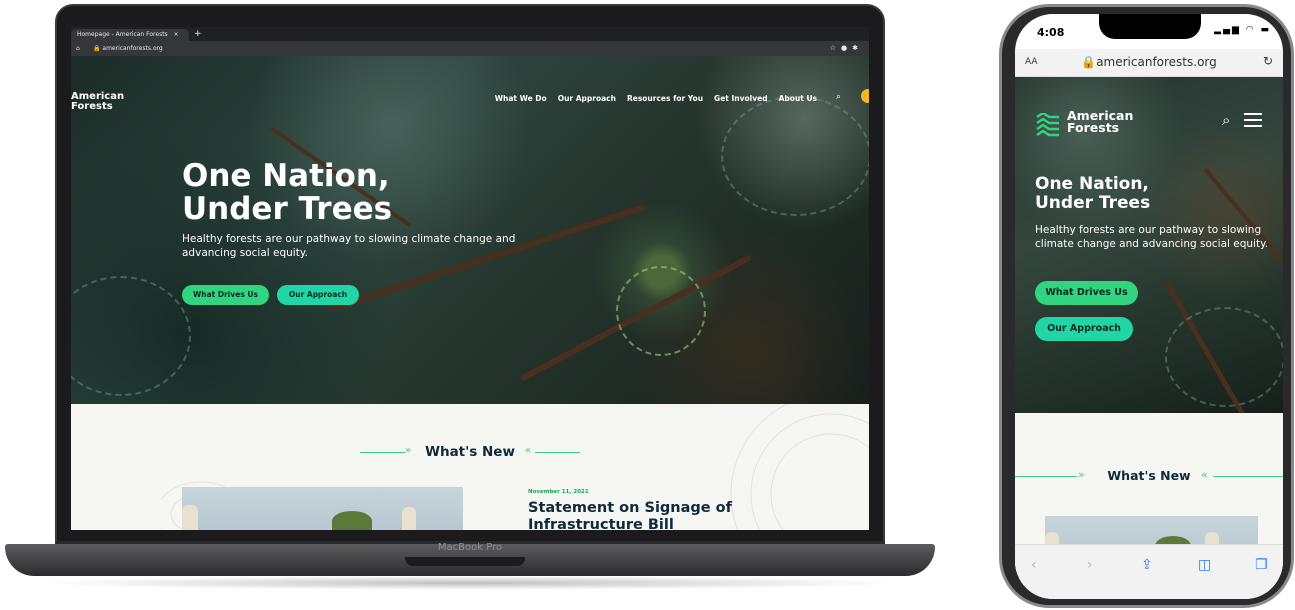 Image resolution: width=1295 pixels, height=610 pixels. What do you see at coordinates (198, 34) in the screenshot?
I see `new-tab-button: +` at bounding box center [198, 34].